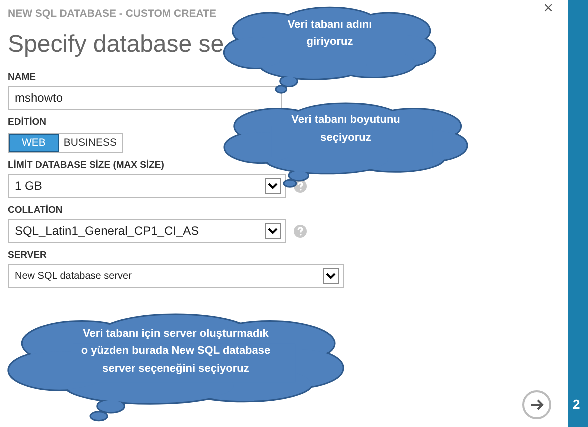 This screenshot has height=427, width=588. What do you see at coordinates (145, 98) in the screenshot?
I see `name-field: mshowto` at bounding box center [145, 98].